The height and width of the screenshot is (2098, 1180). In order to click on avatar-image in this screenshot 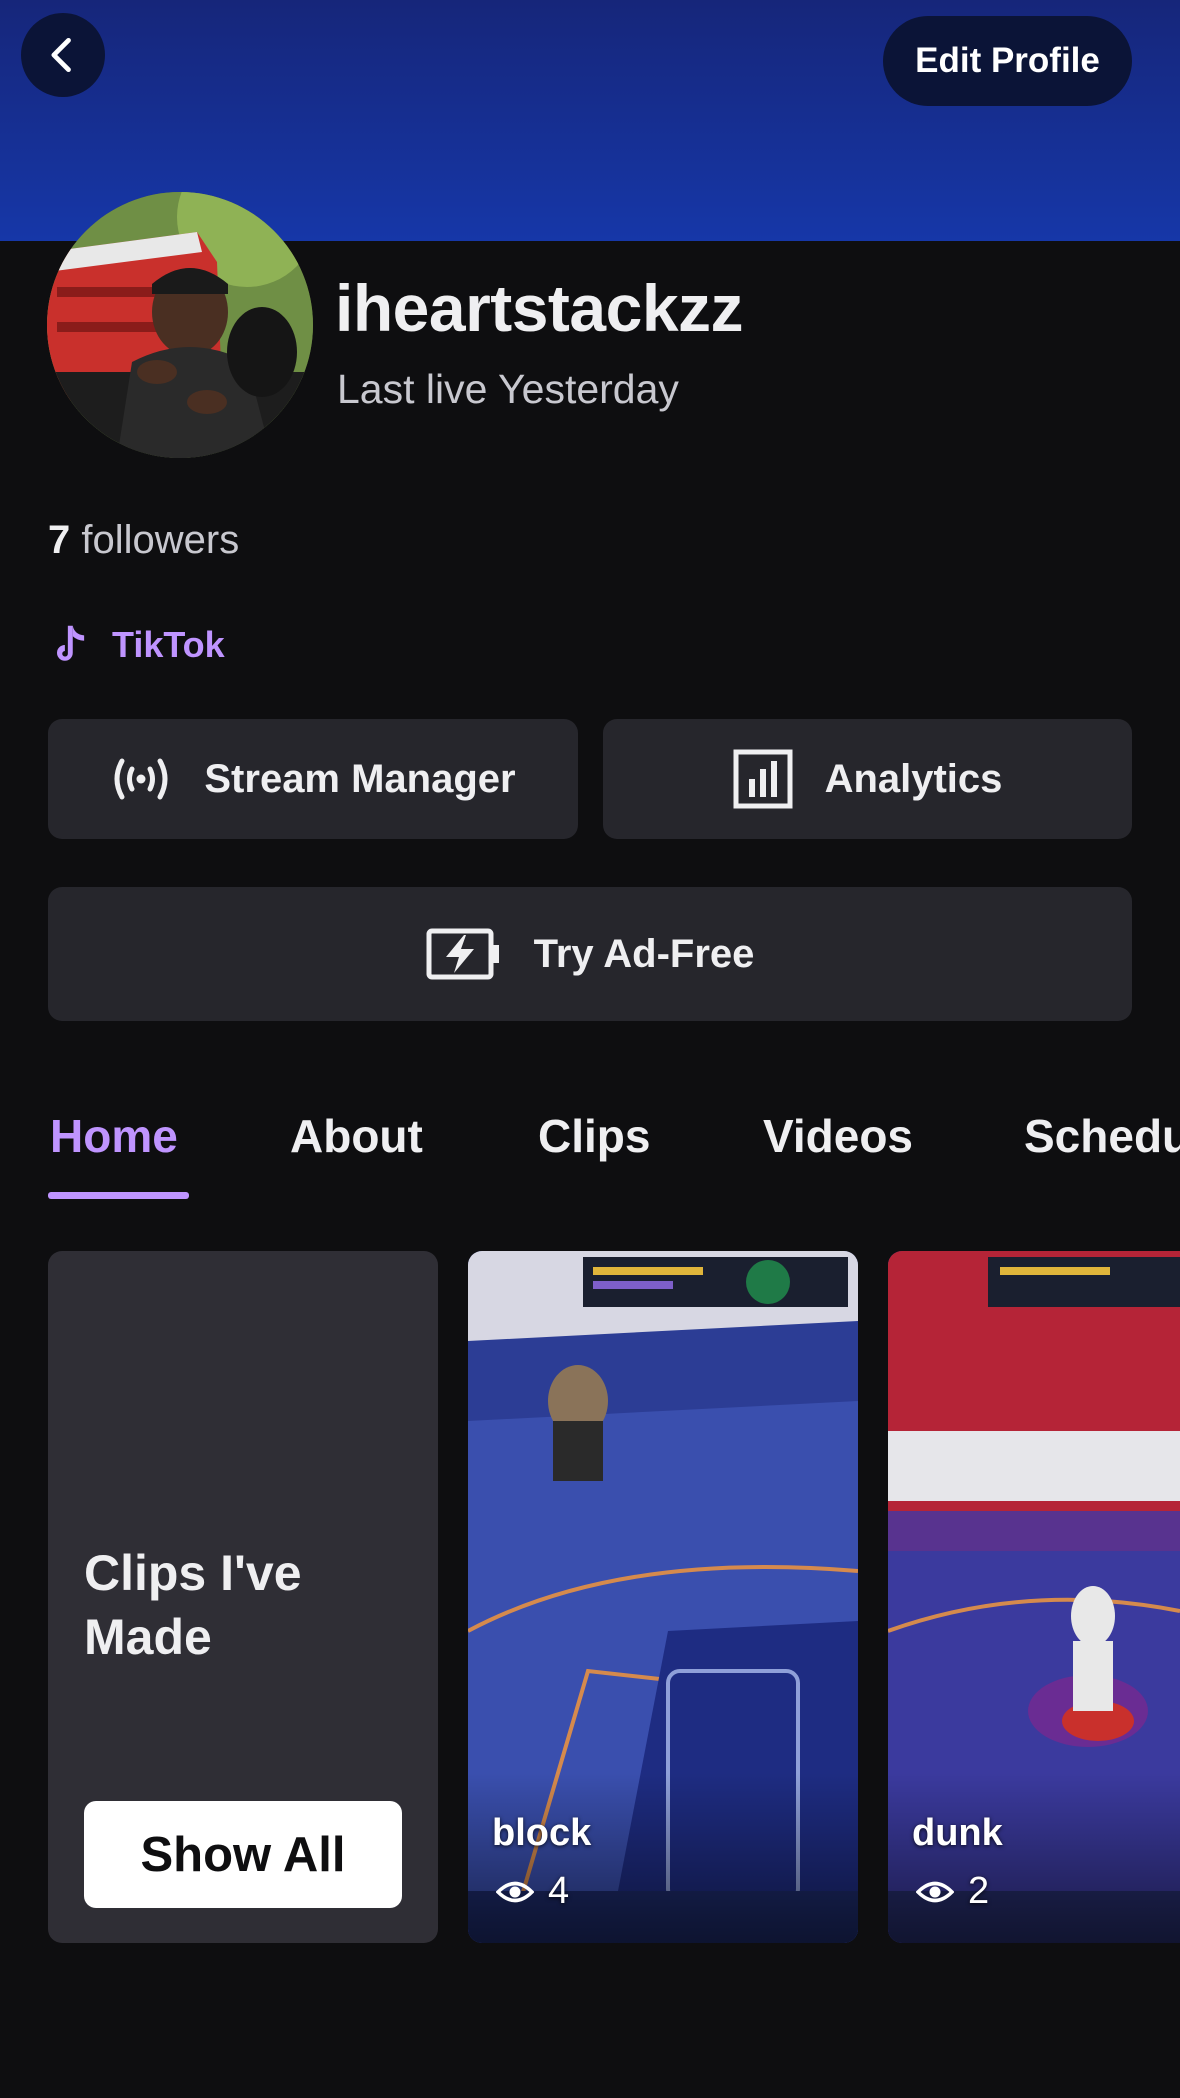, I will do `click(180, 325)`.